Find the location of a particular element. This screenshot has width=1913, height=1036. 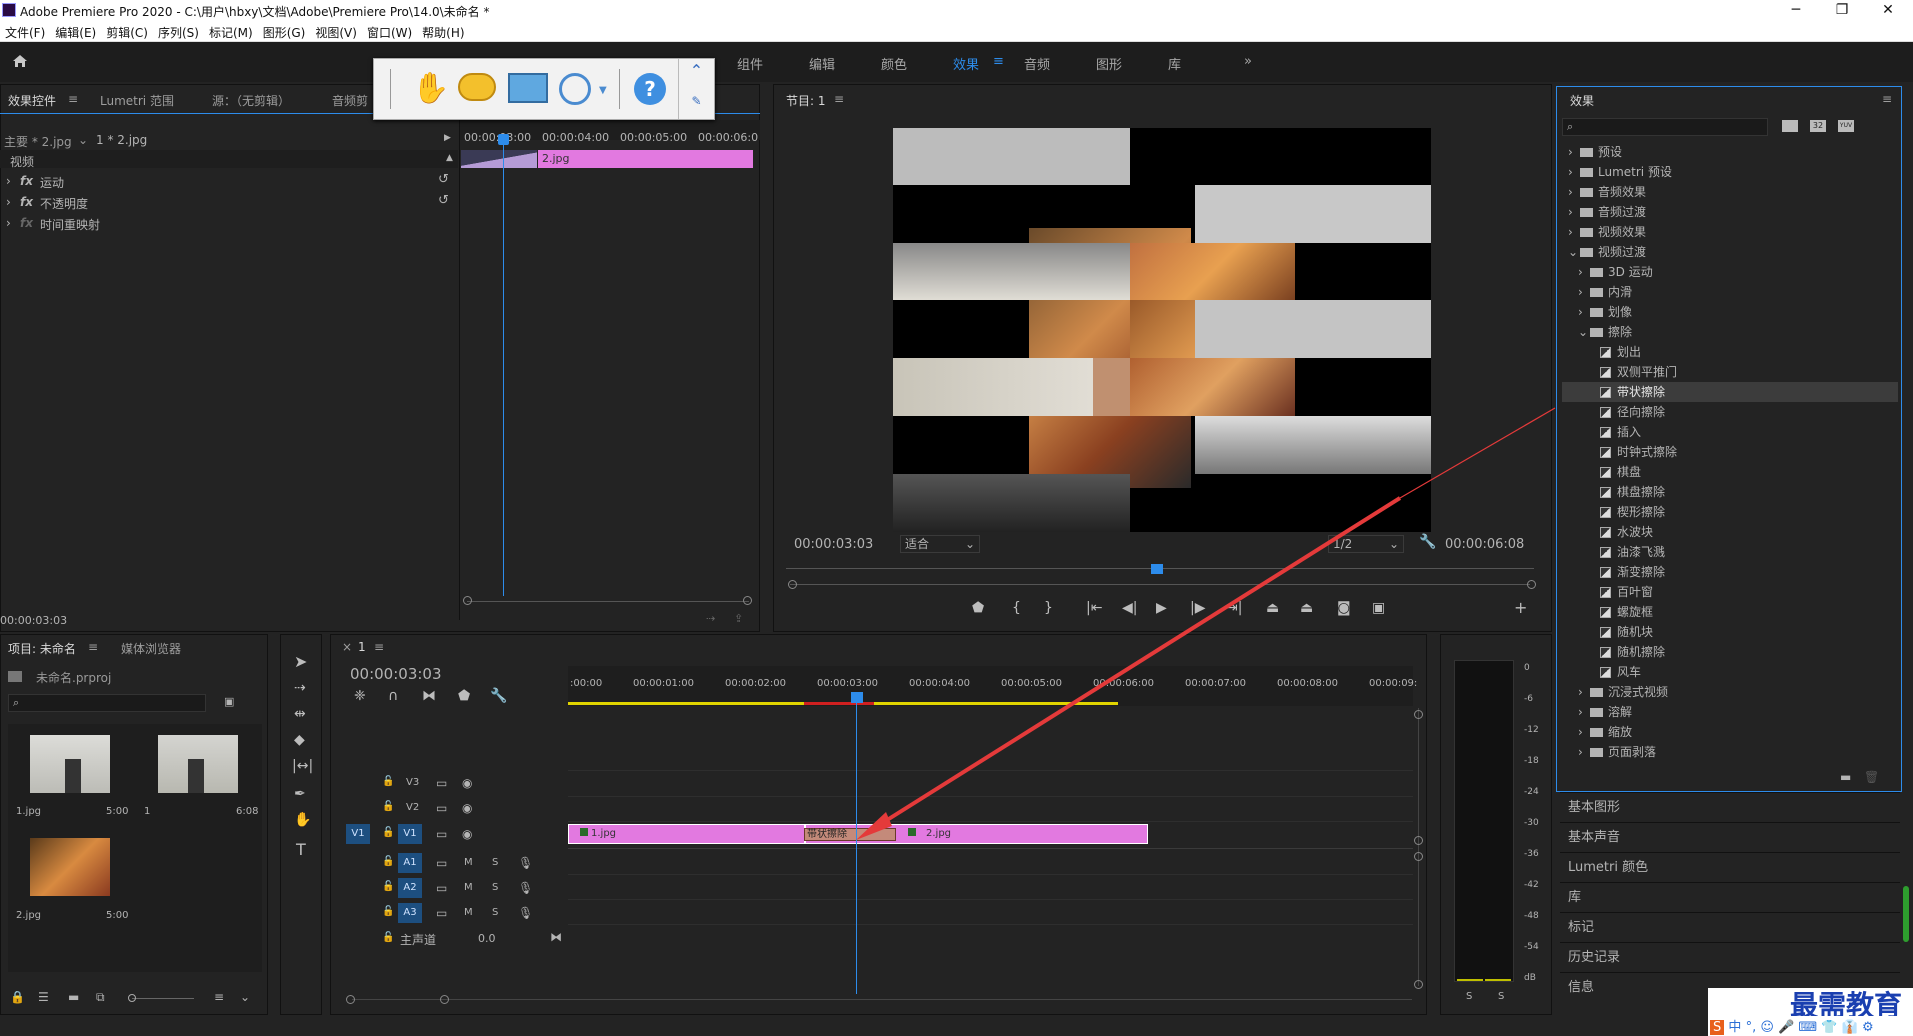

ime-skin-icon: 👕 is located at coordinates (1829, 1027).